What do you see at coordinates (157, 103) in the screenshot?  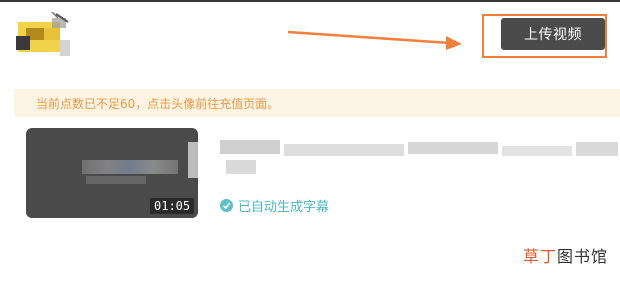 I see `notice-text: 当前点数已不足60，点击头像前往充值页面。` at bounding box center [157, 103].